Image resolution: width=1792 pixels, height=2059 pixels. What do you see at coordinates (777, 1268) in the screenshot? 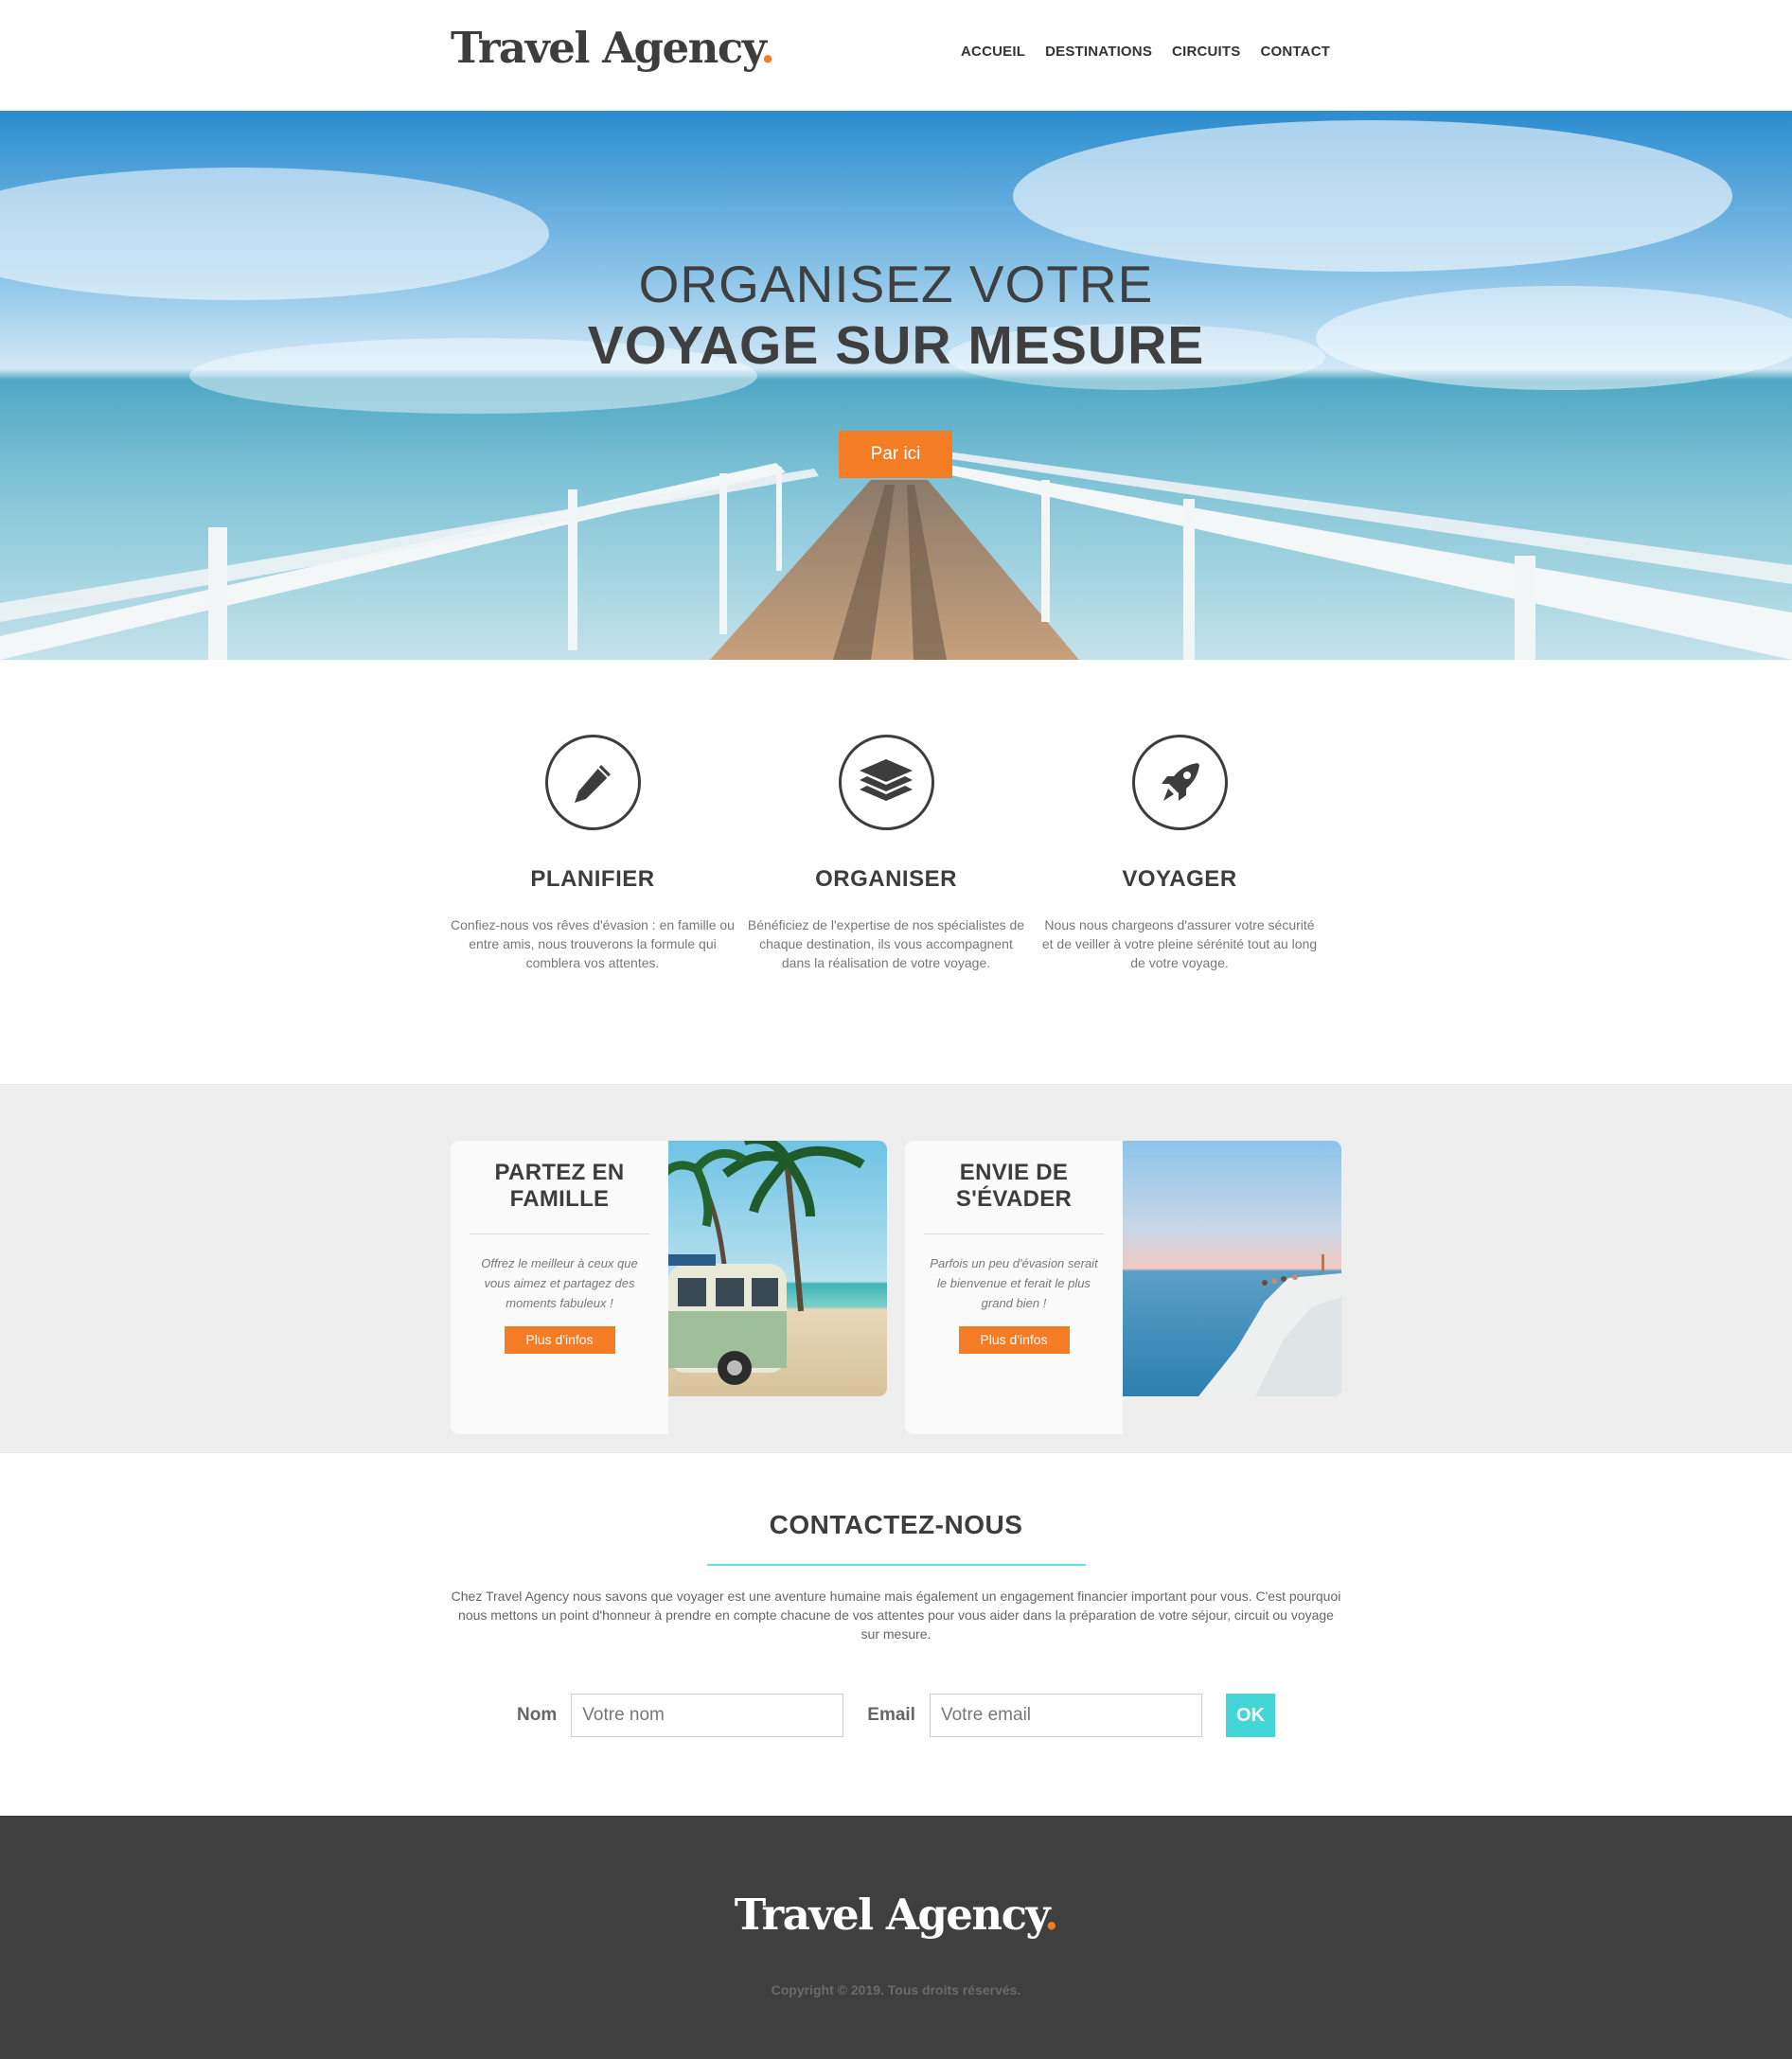
I see `van-beach-image` at bounding box center [777, 1268].